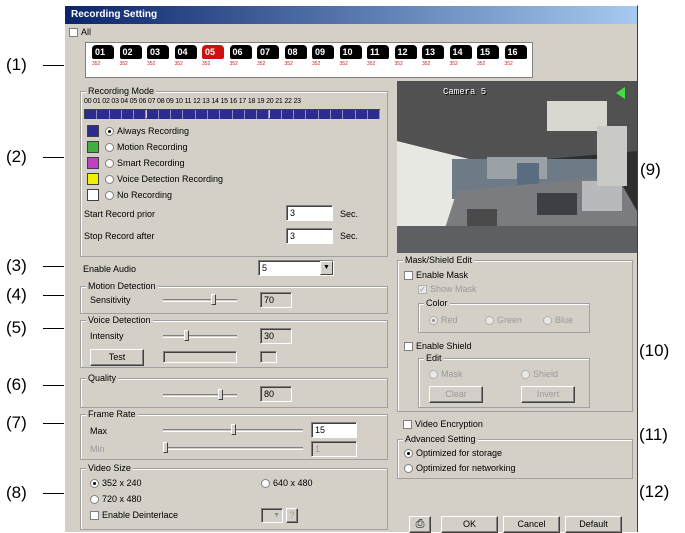 Image resolution: width=685 pixels, height=533 pixels. I want to click on camera-05-button: 05 352, so click(213, 56).